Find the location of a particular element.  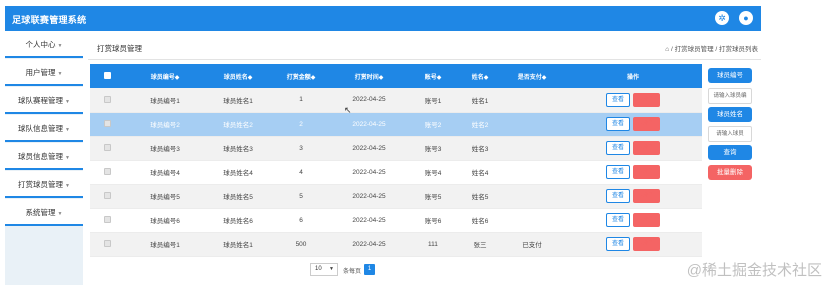

cell: 球员编号2 is located at coordinates (165, 124).